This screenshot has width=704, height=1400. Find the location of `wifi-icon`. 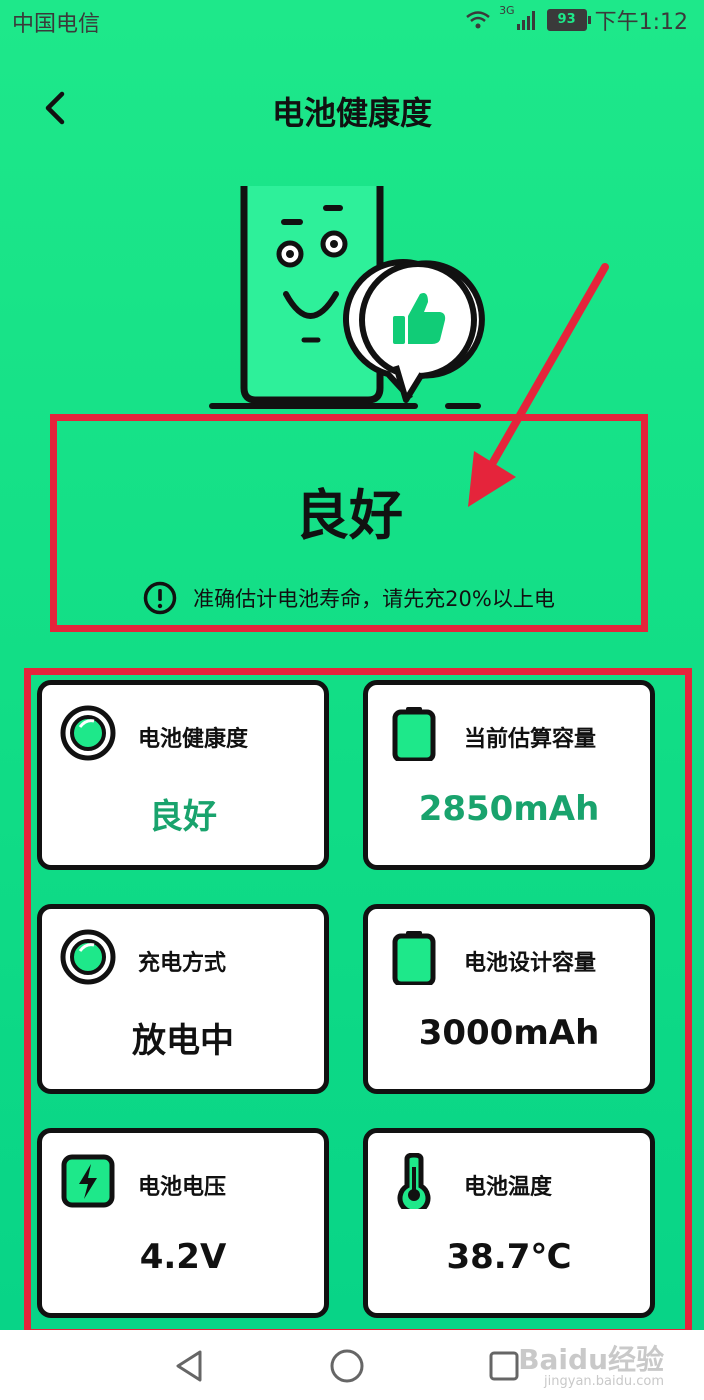

wifi-icon is located at coordinates (478, 20).